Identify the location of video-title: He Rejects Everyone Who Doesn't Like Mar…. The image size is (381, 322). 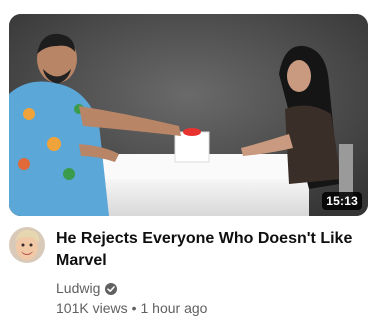
(211, 250).